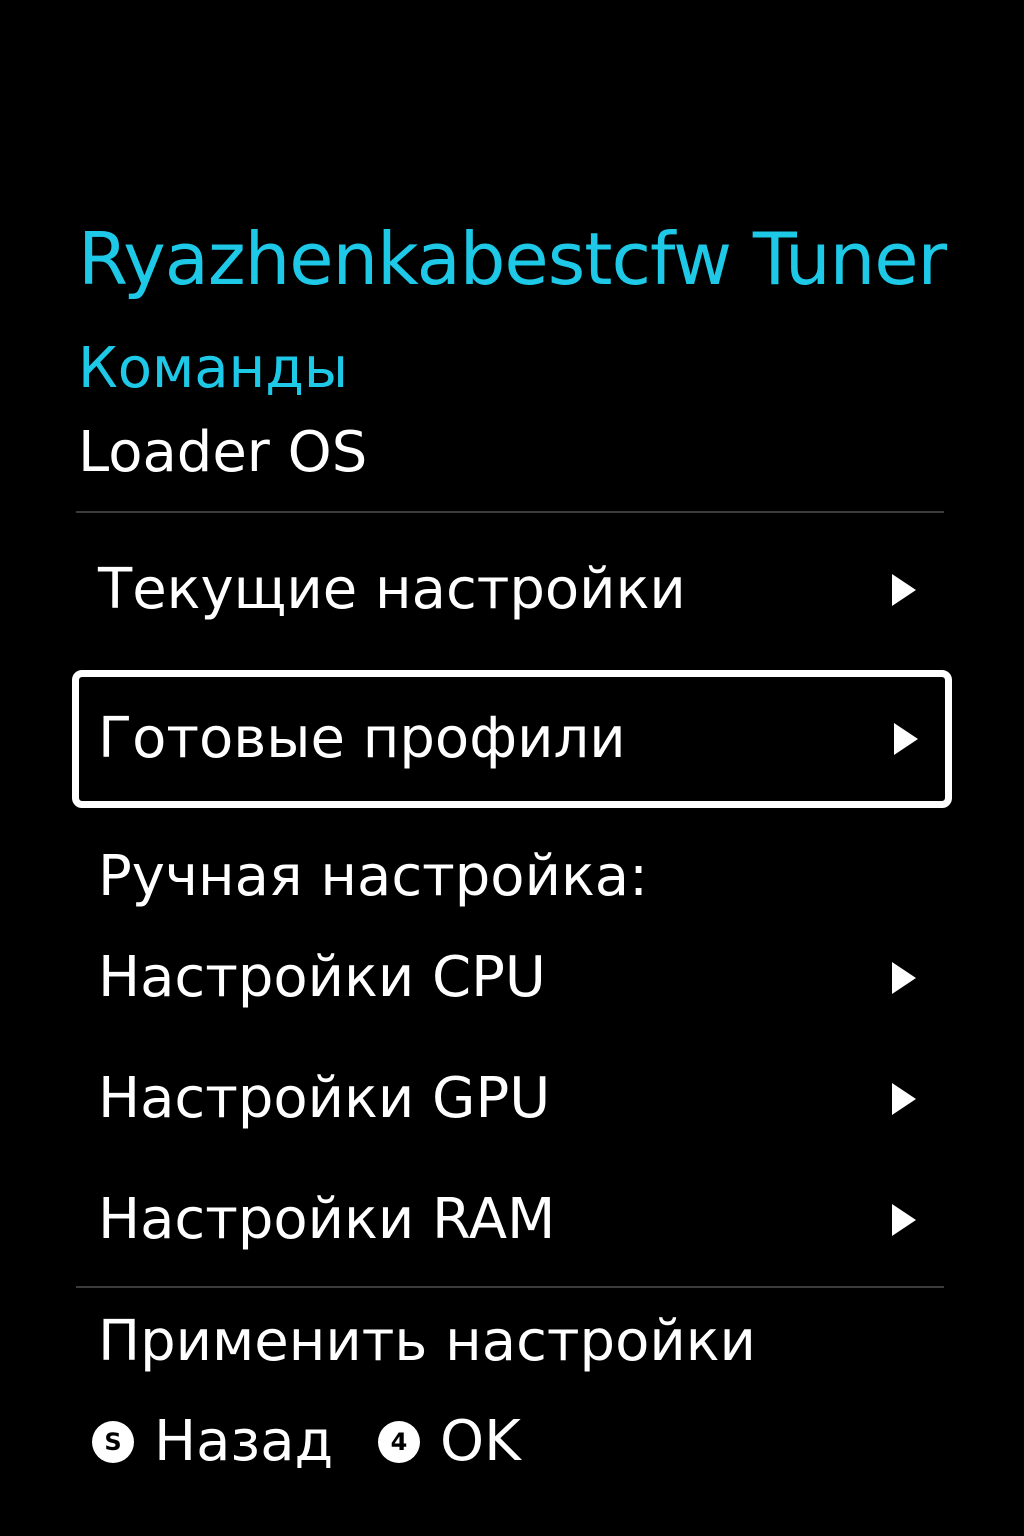  What do you see at coordinates (399, 1442) in the screenshot?
I see `four-button-icon: 4` at bounding box center [399, 1442].